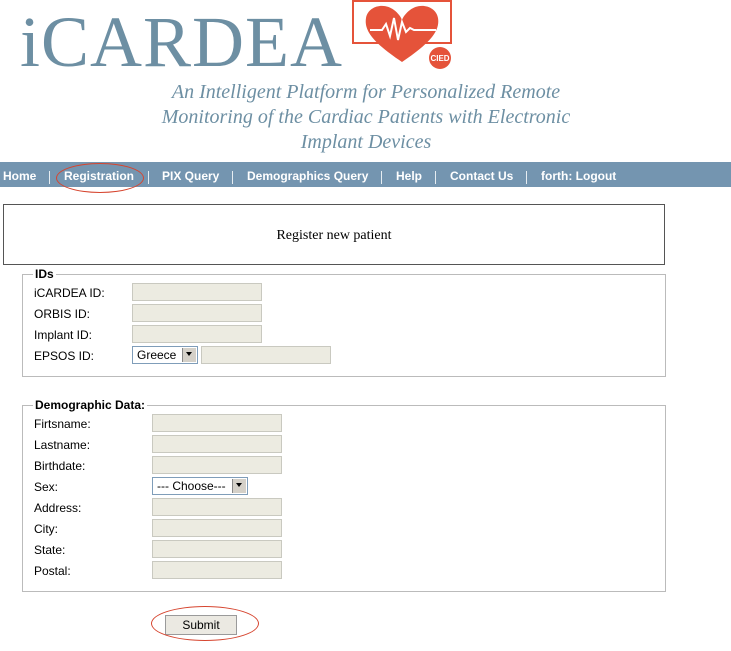 The width and height of the screenshot is (731, 651). I want to click on demographic-legend: Demographic Data:, so click(90, 405).